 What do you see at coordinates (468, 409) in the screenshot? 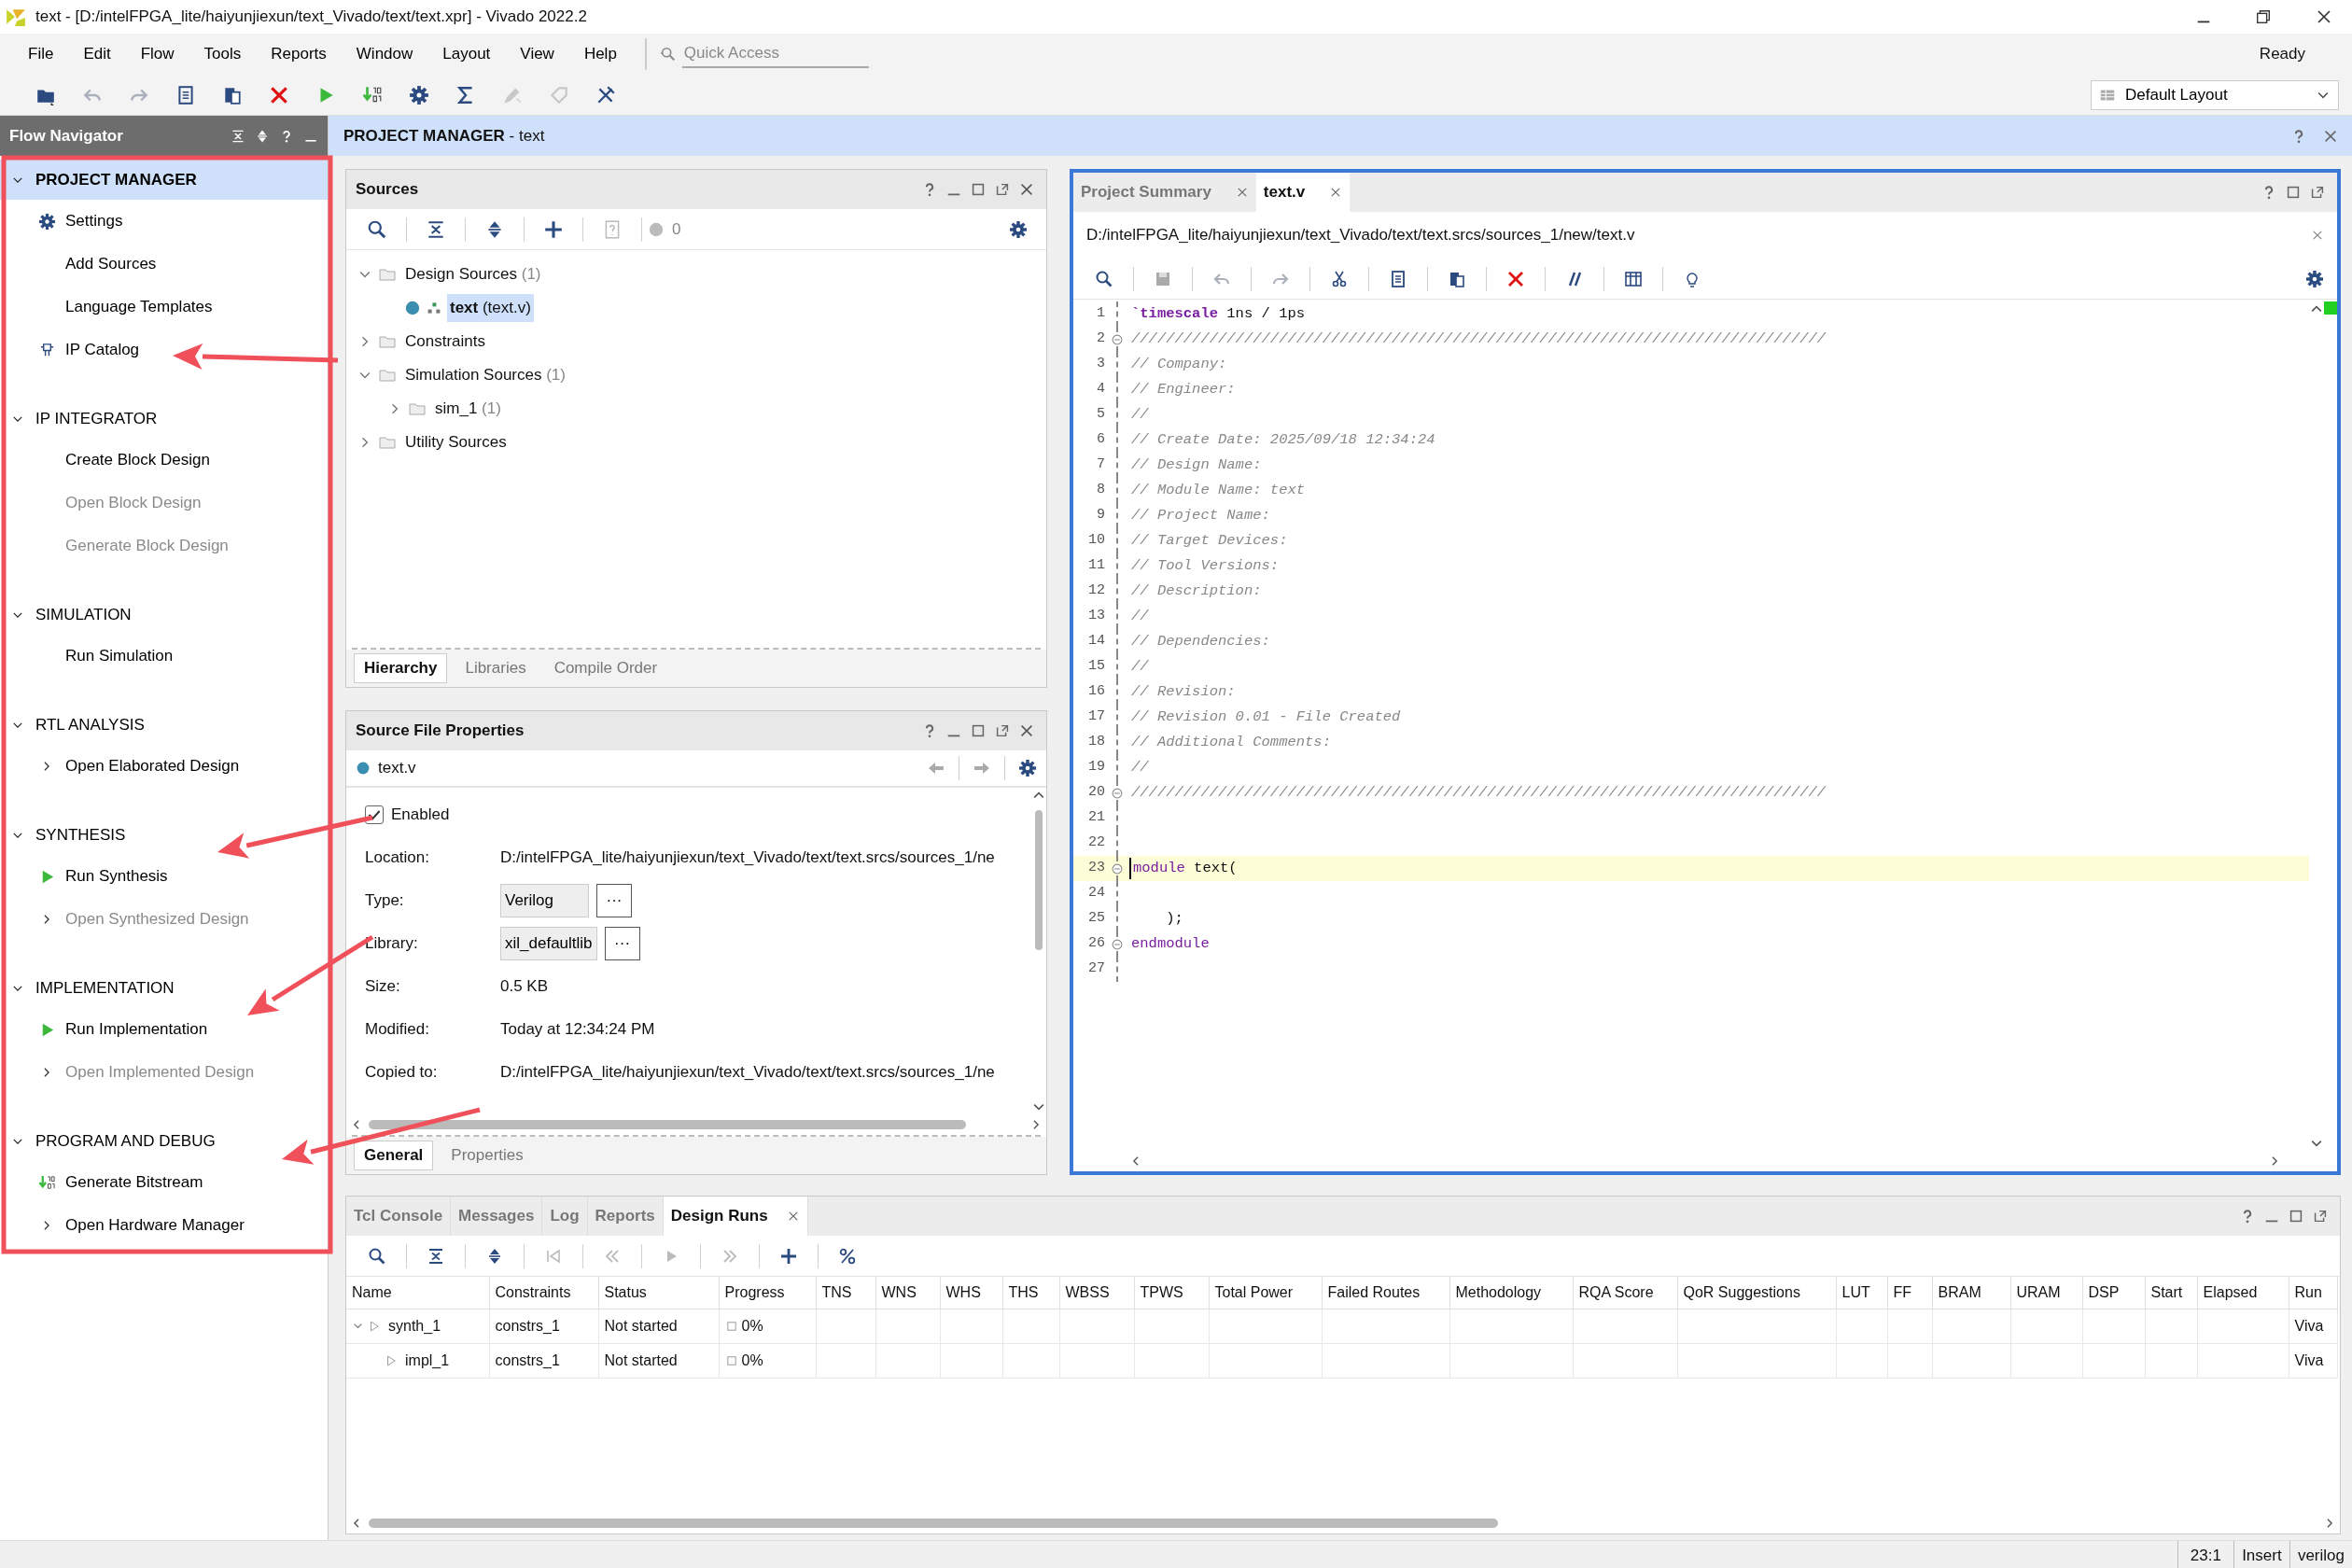
I see `tree-item: sim_1 (1)` at bounding box center [468, 409].